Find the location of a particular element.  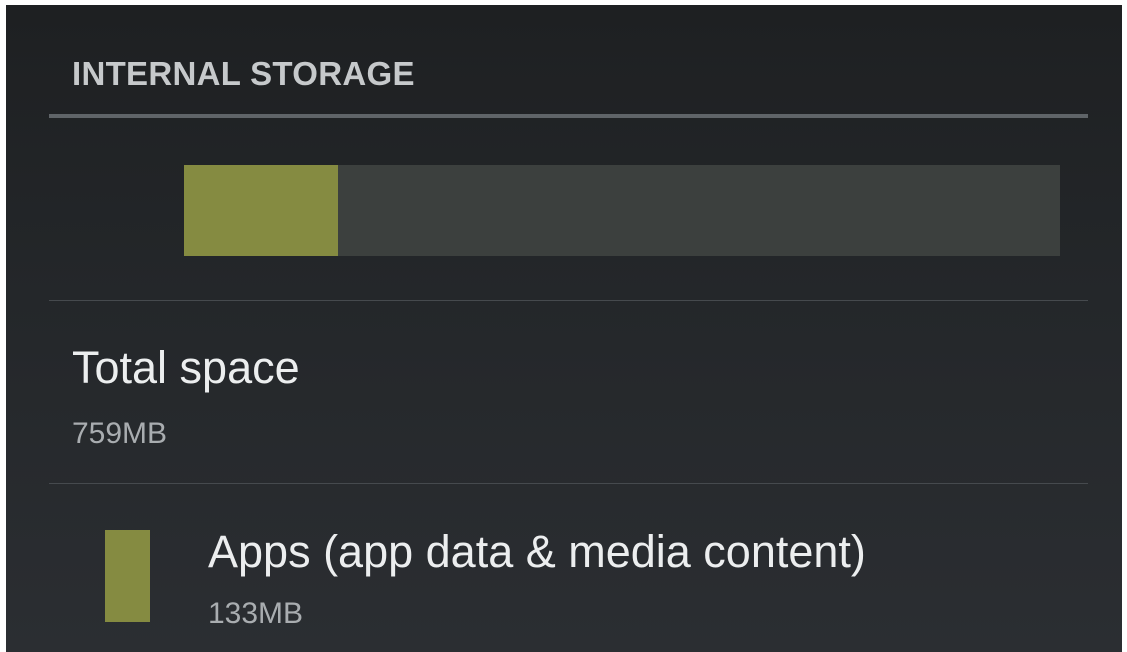

section-header-internal-storage: INTERNAL STORAGE is located at coordinates (243, 73).